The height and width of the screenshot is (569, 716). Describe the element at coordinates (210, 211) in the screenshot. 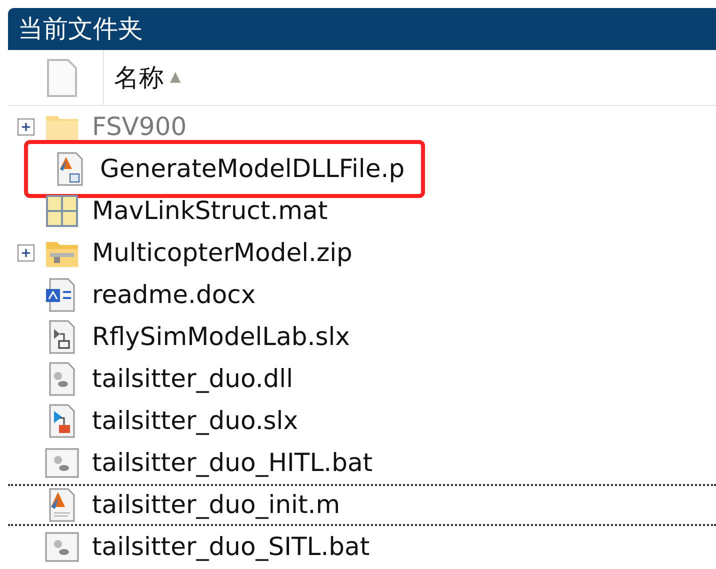

I see `file-name: MavLinkStruct.mat` at that location.